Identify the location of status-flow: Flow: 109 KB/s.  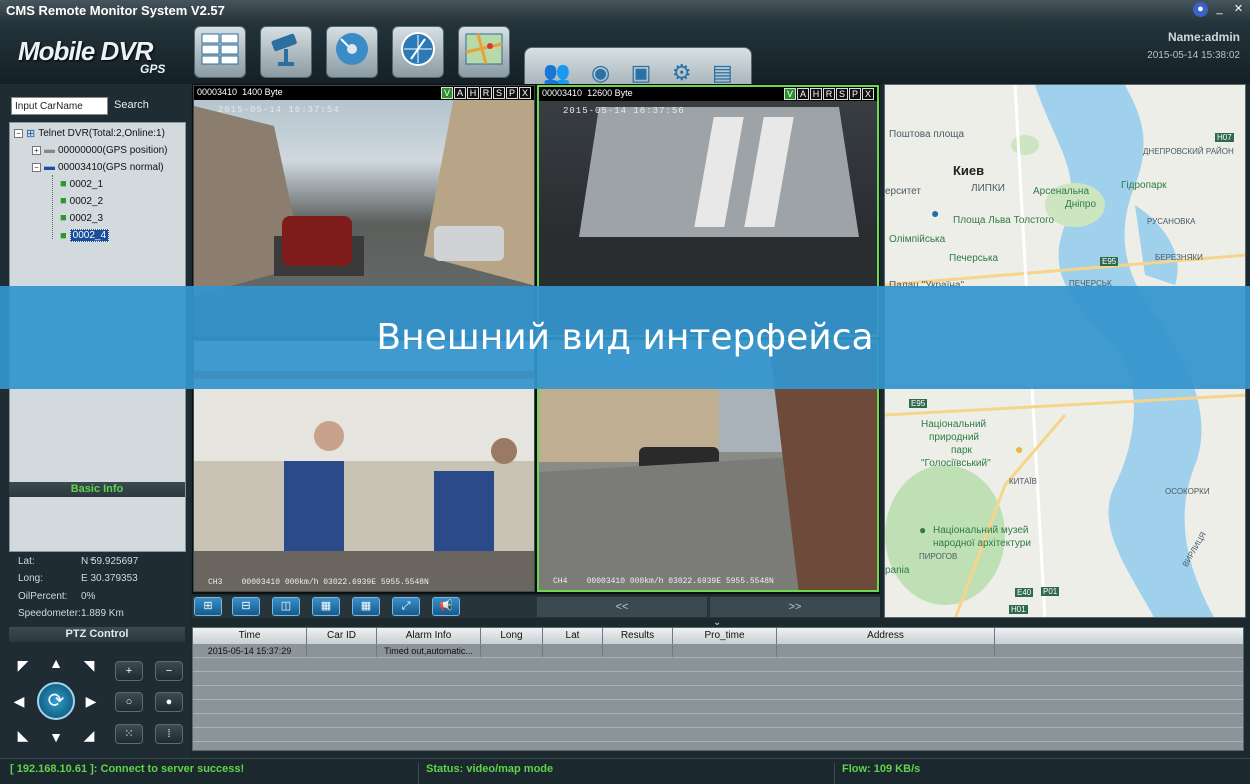
(881, 769).